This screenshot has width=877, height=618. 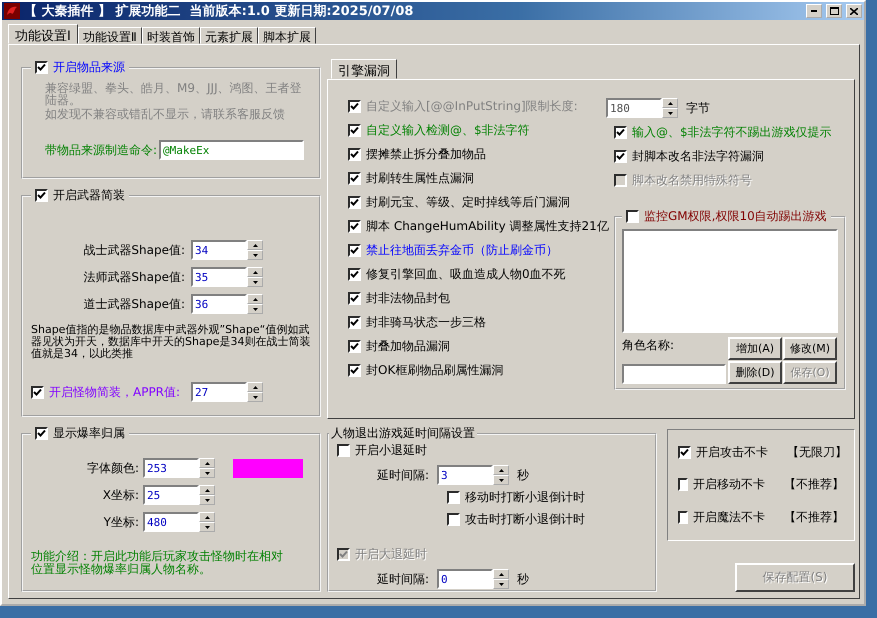 What do you see at coordinates (810, 348) in the screenshot?
I see `action-button: 修改(M)` at bounding box center [810, 348].